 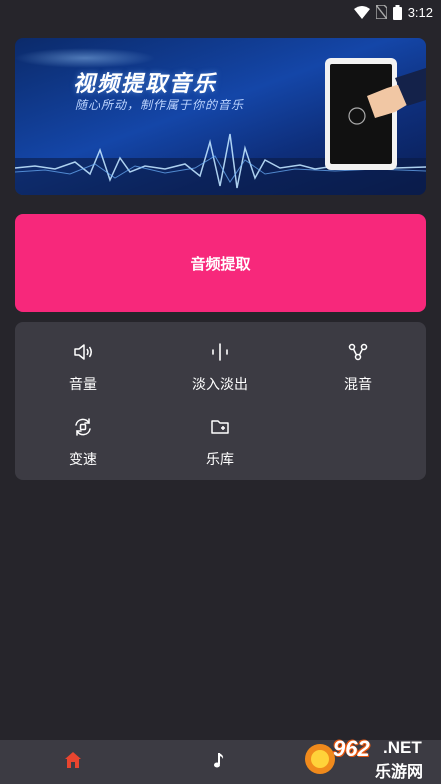 What do you see at coordinates (220, 460) in the screenshot?
I see `tool-label: 乐库` at bounding box center [220, 460].